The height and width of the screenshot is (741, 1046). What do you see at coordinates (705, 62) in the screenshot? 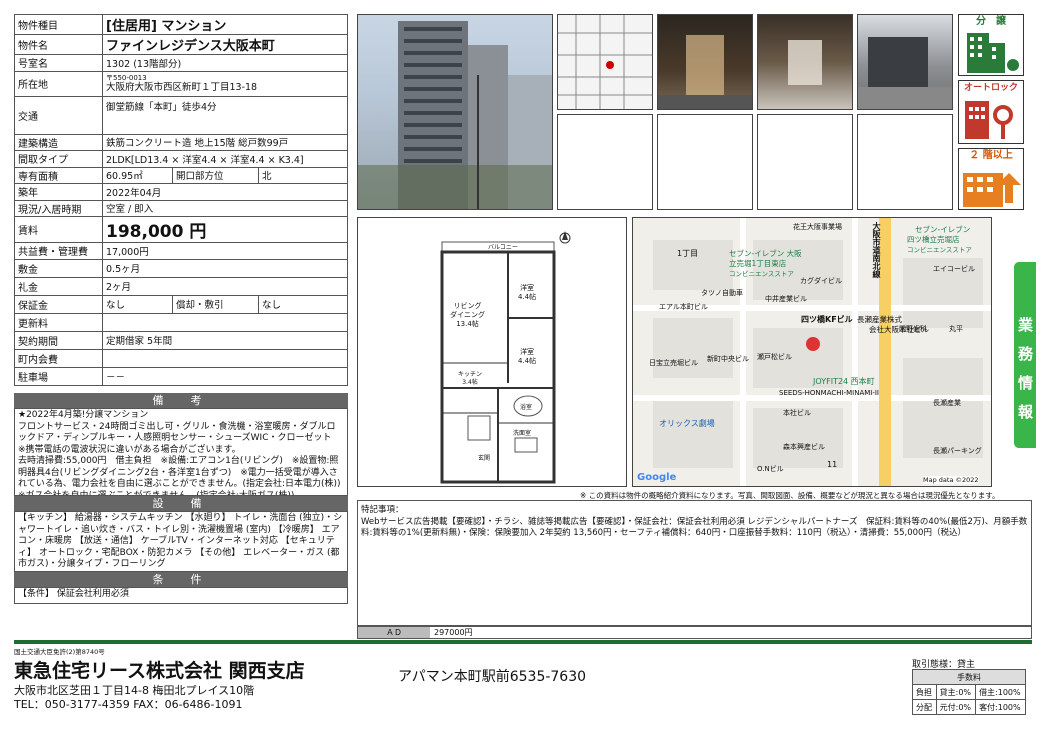
I see `entrance-photo` at bounding box center [705, 62].